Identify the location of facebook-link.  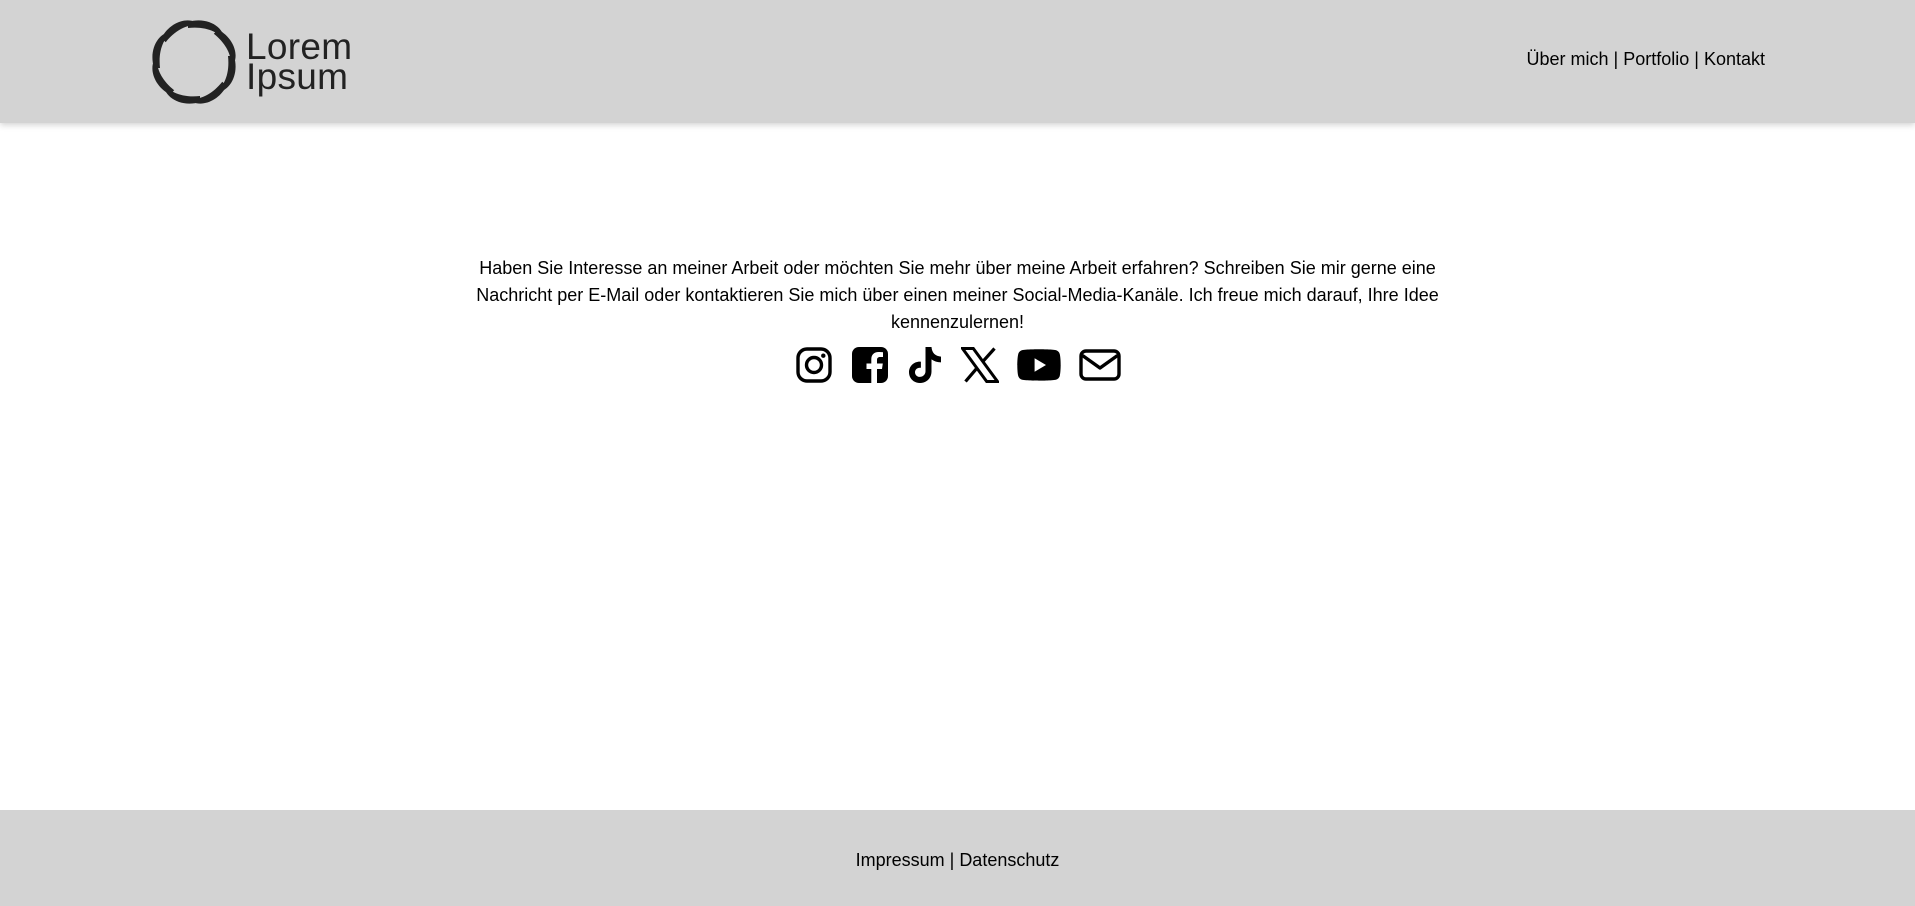
(870, 365).